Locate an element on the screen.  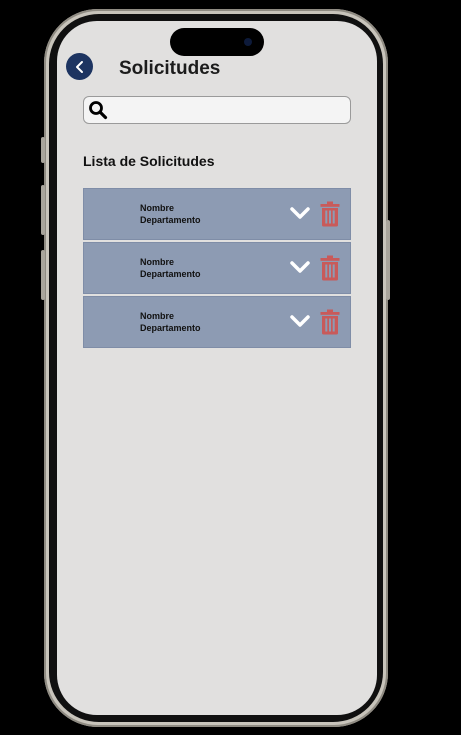
search-icon is located at coordinates (98, 110).